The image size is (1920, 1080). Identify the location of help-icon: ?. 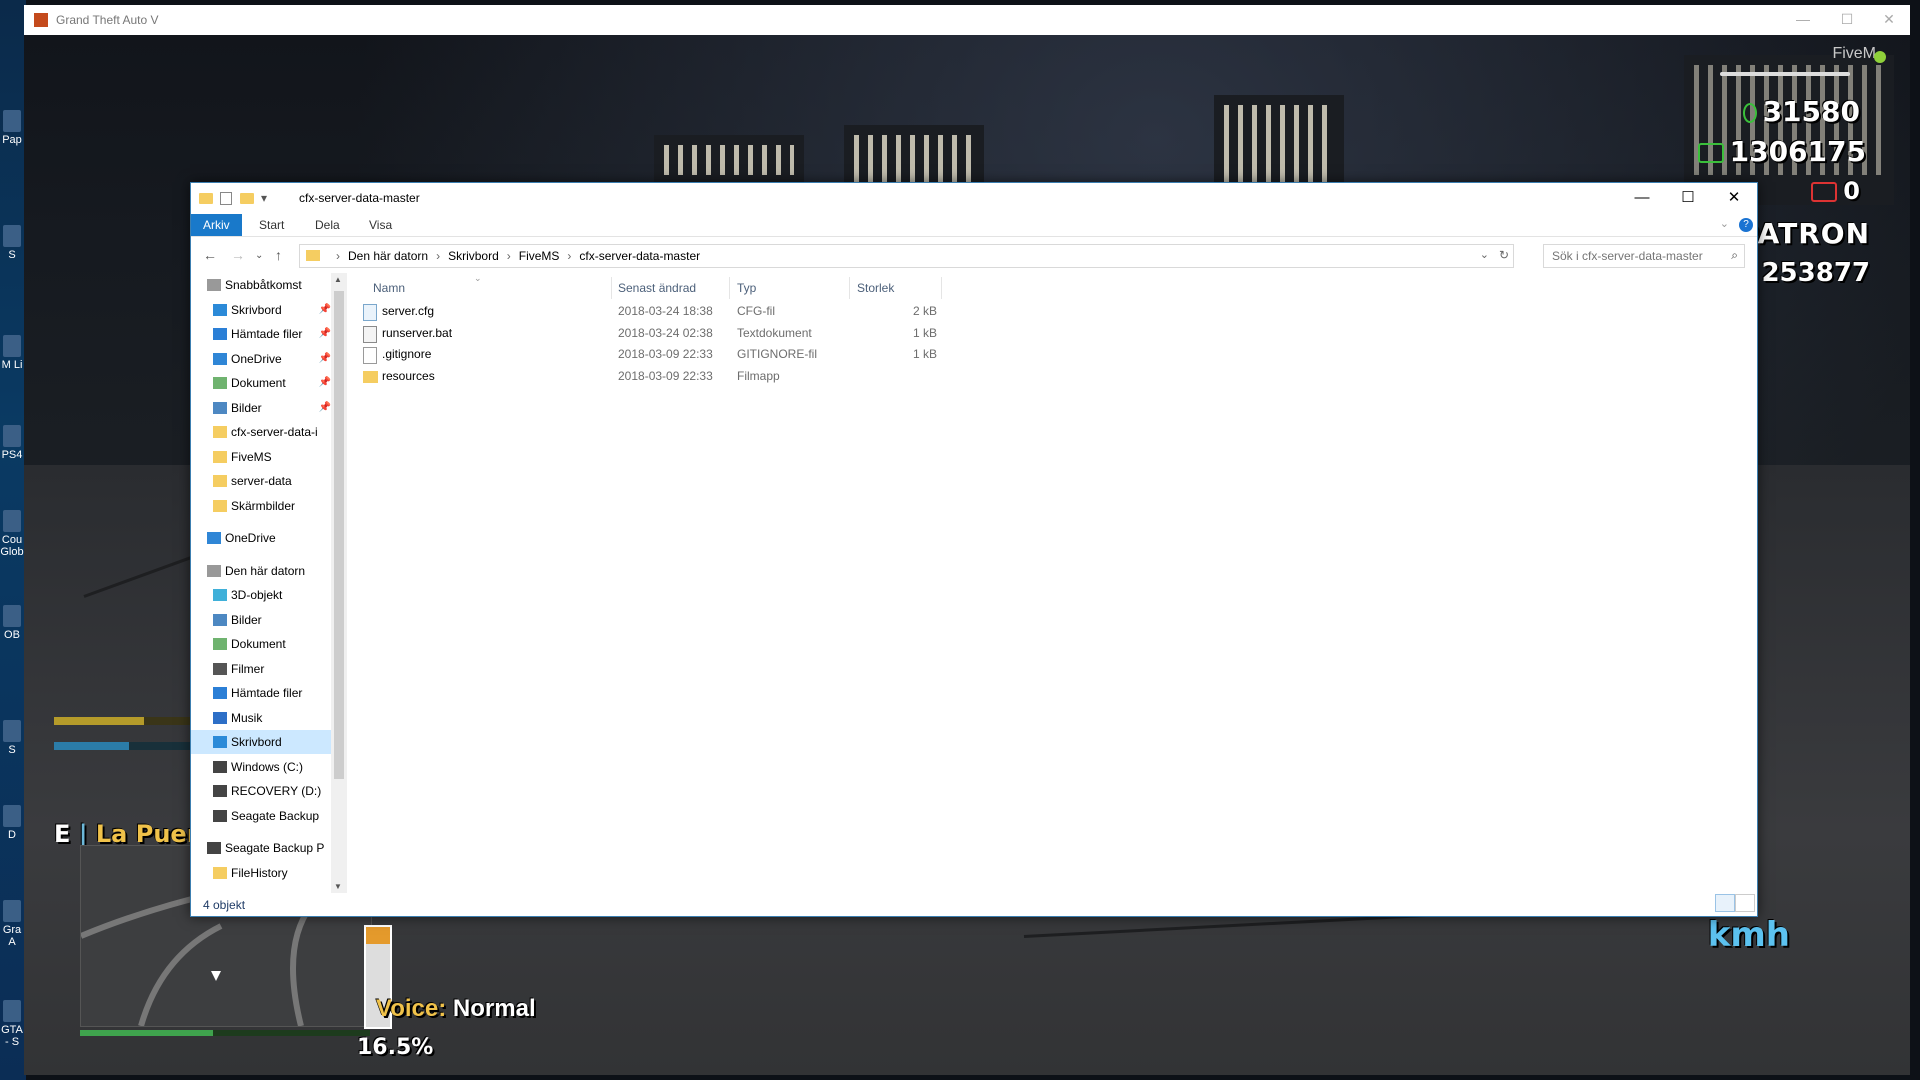
(1746, 225).